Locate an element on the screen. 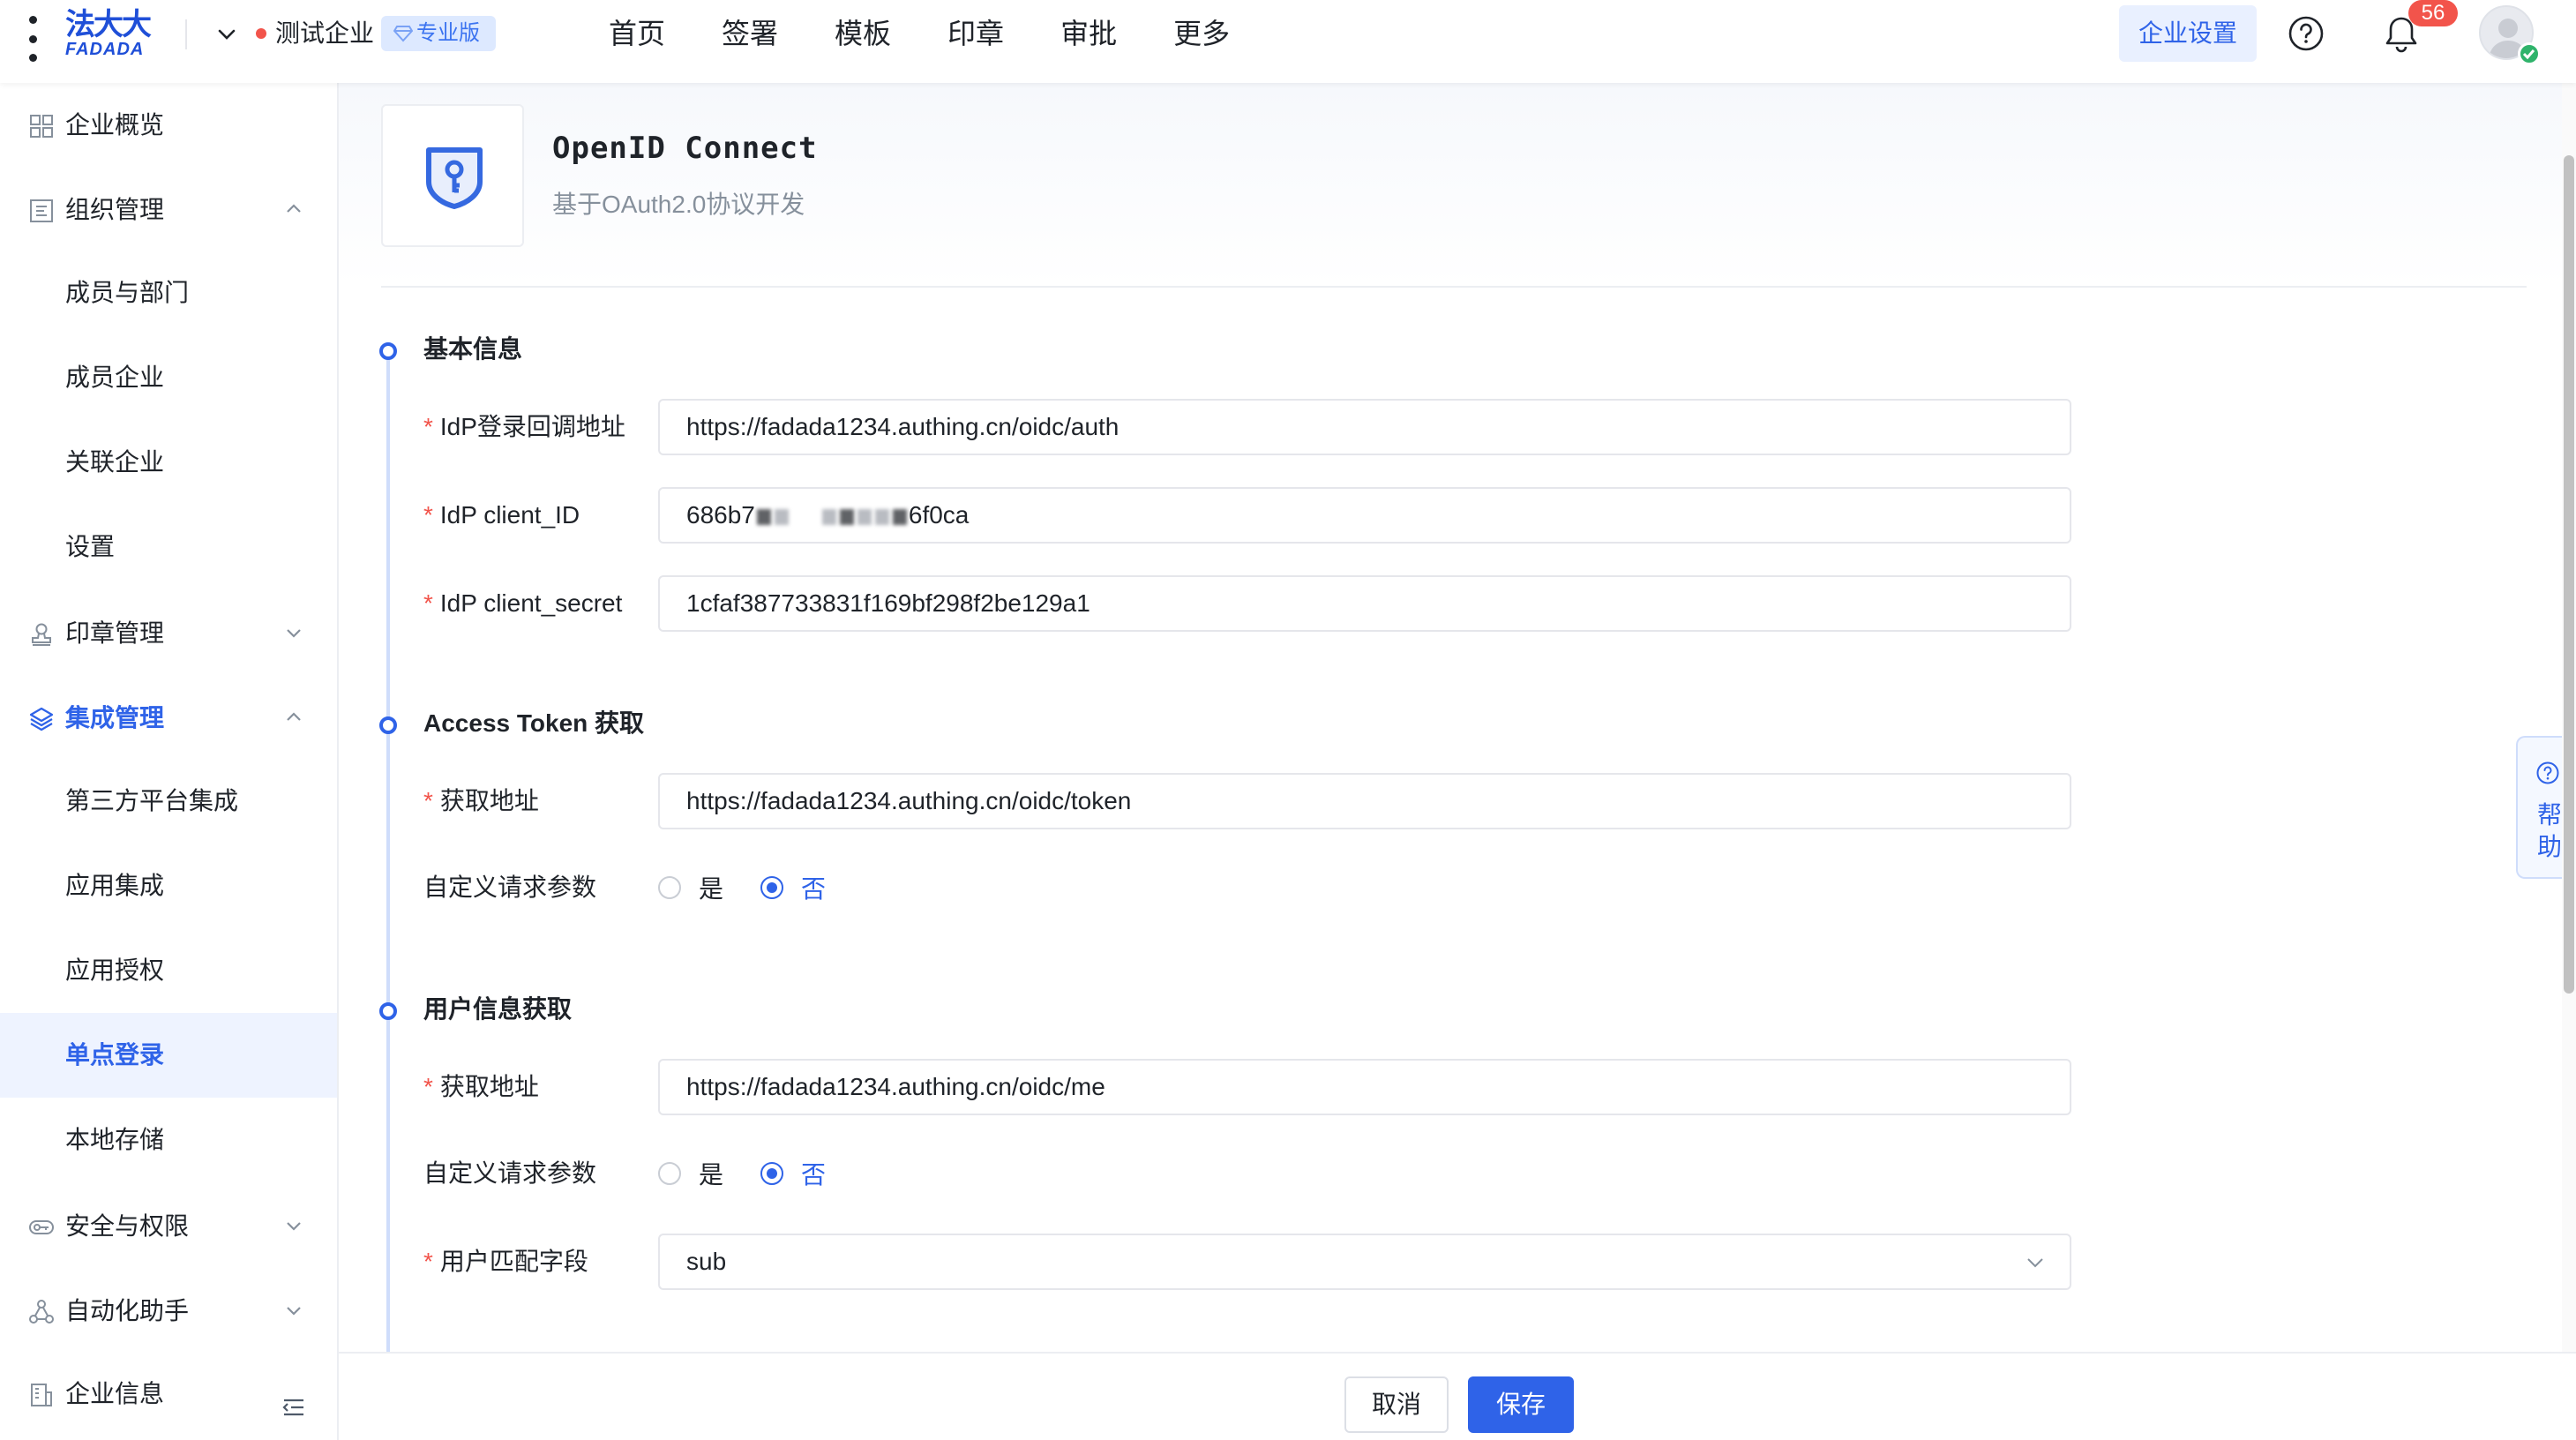  shield-key-icon is located at coordinates (455, 178).